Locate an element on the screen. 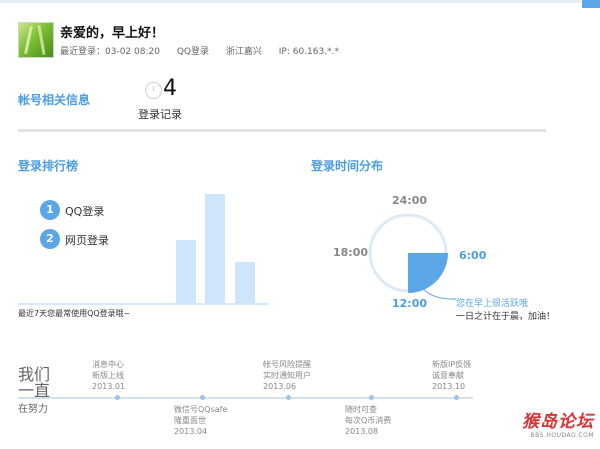 Image resolution: width=600 pixels, height=449 pixels. login-count: 4 is located at coordinates (170, 88).